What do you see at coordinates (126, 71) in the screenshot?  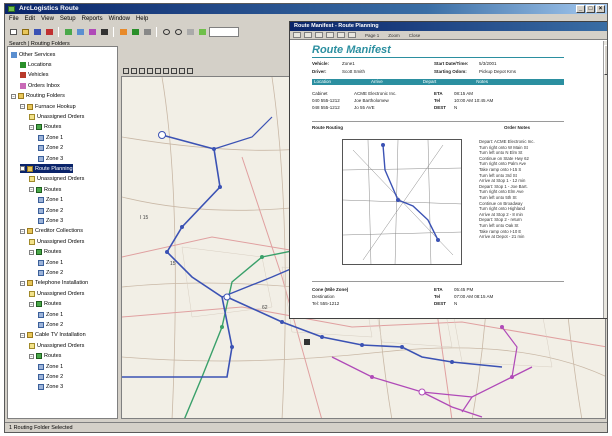 I see `select-tool-icon` at bounding box center [126, 71].